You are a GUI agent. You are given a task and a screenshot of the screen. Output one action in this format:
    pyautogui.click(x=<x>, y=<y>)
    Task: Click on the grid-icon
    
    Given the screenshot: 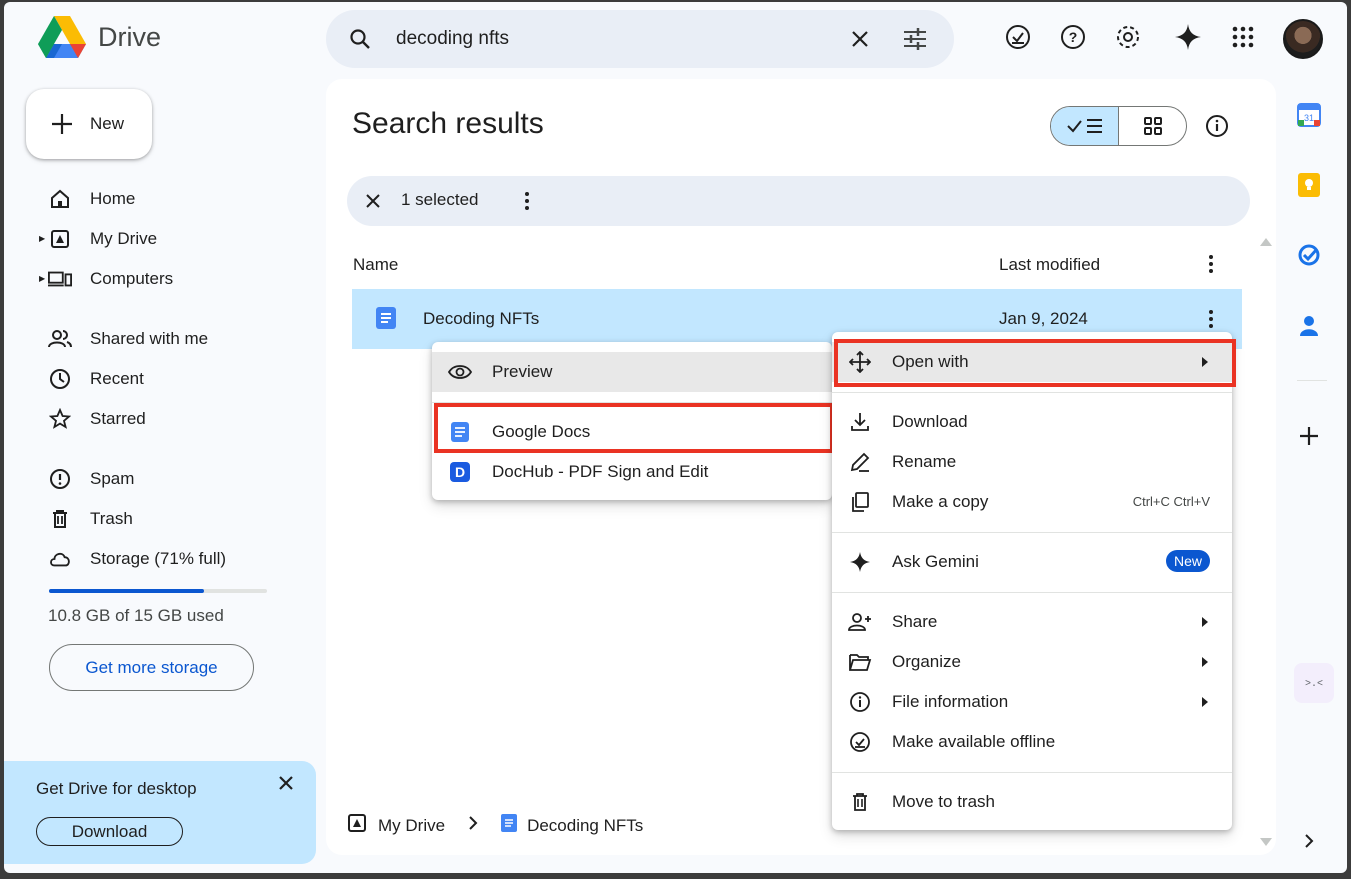 What is the action you would take?
    pyautogui.click(x=1152, y=126)
    